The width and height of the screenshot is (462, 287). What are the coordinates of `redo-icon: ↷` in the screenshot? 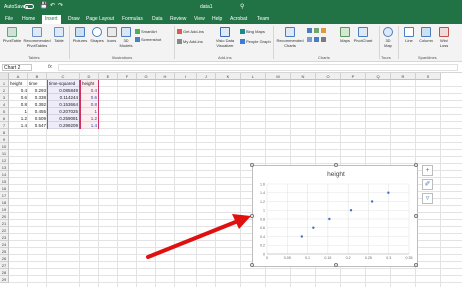 It's located at (60, 5).